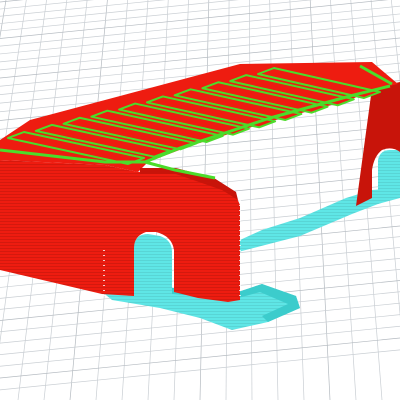 Image resolution: width=400 pixels, height=400 pixels. What do you see at coordinates (153, 266) in the screenshot?
I see `support-left-arch-fill` at bounding box center [153, 266].